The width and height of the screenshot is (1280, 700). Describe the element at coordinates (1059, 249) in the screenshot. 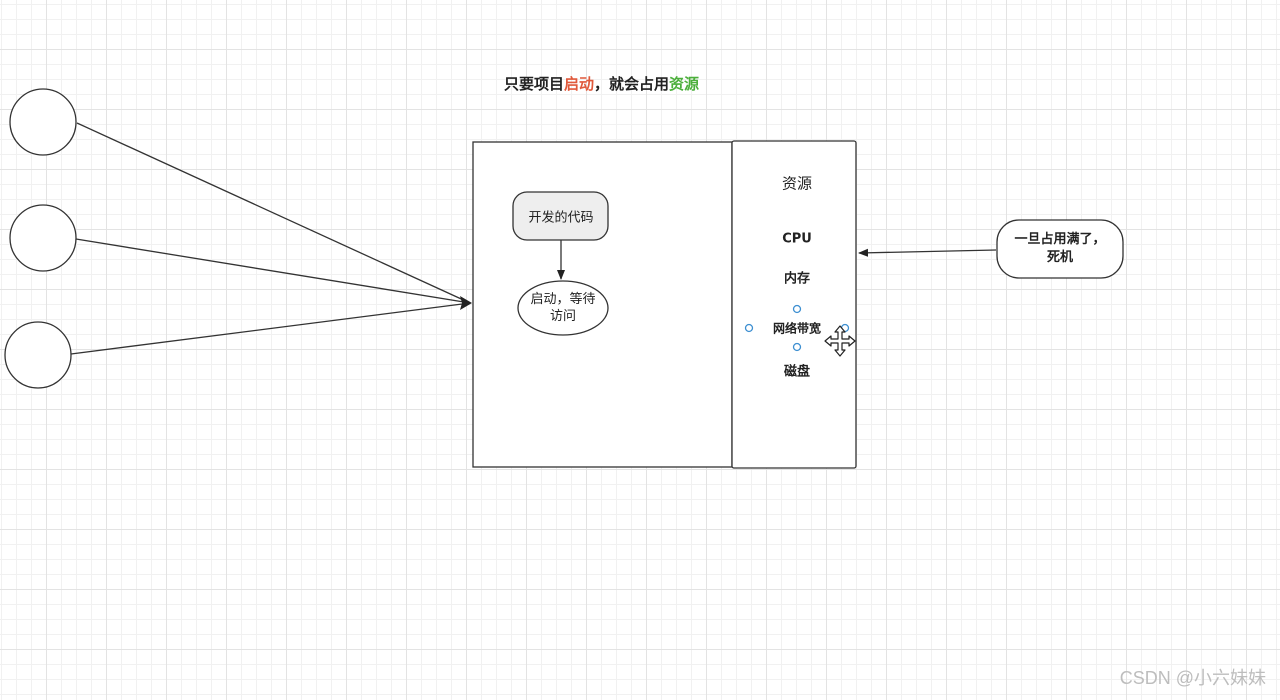

I see `note-label: 一旦占用满了， 死机` at that location.